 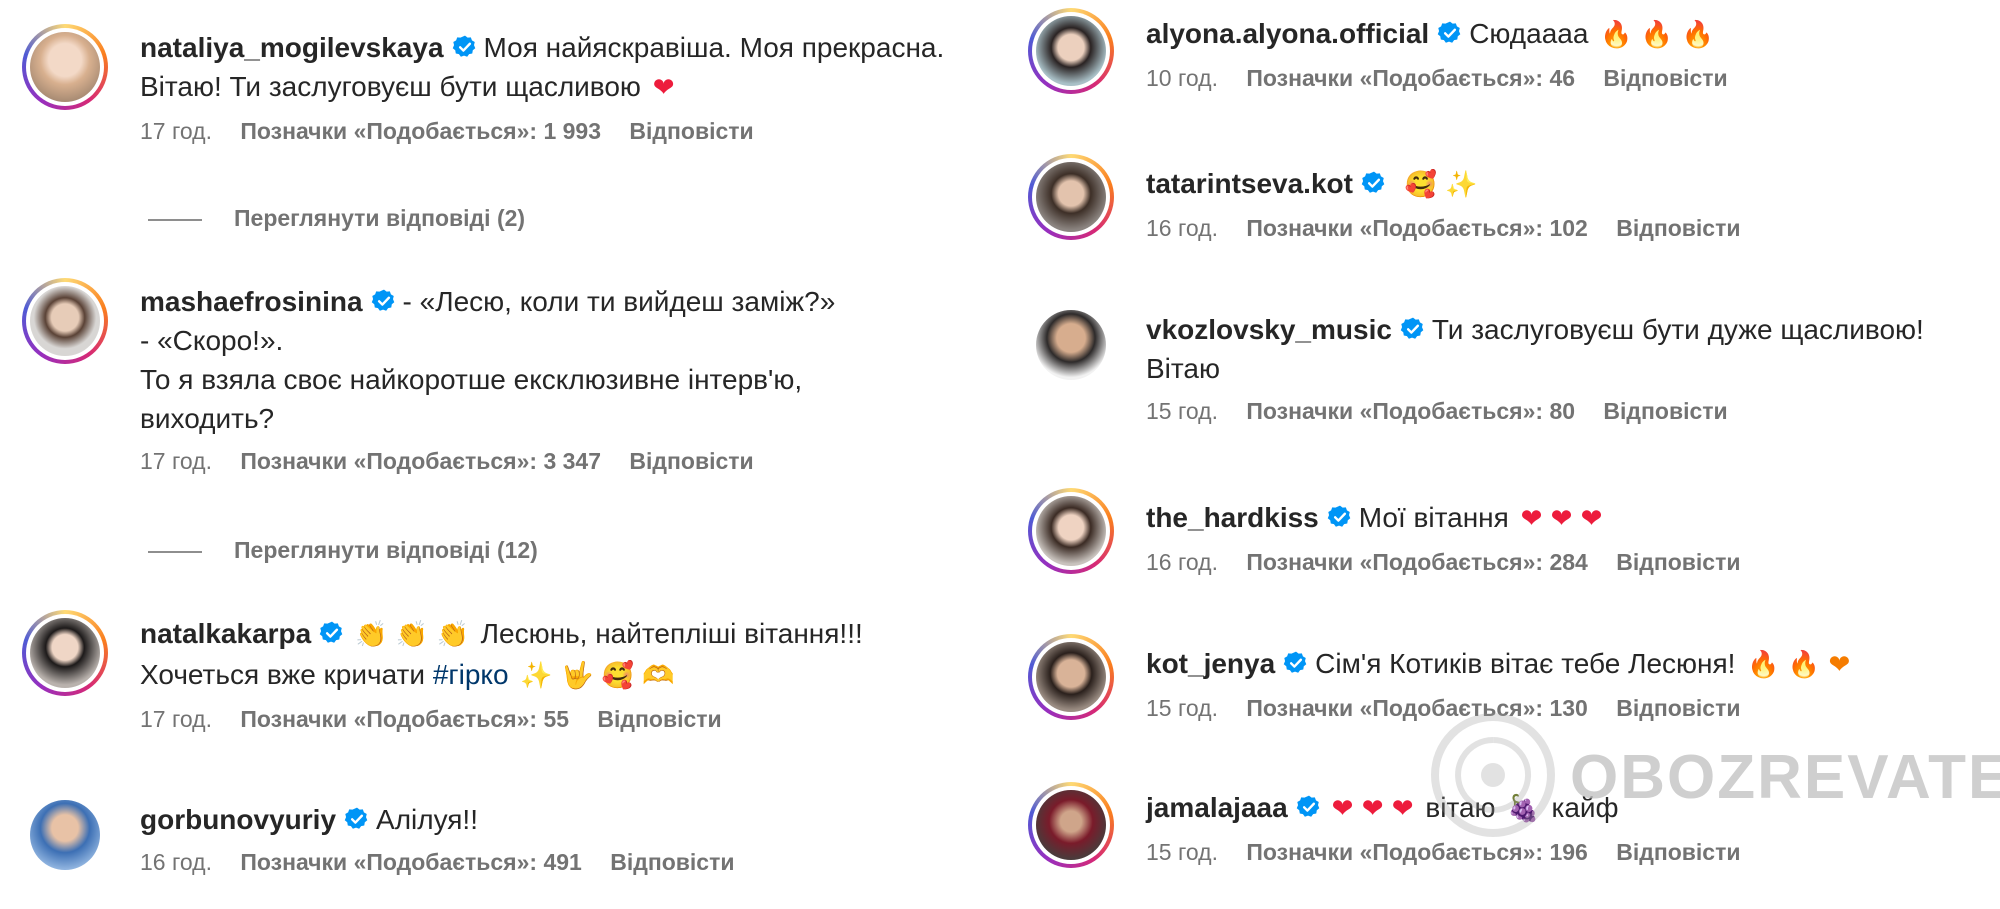 What do you see at coordinates (1433, 517) in the screenshot?
I see `comment-body: Мої вітання` at bounding box center [1433, 517].